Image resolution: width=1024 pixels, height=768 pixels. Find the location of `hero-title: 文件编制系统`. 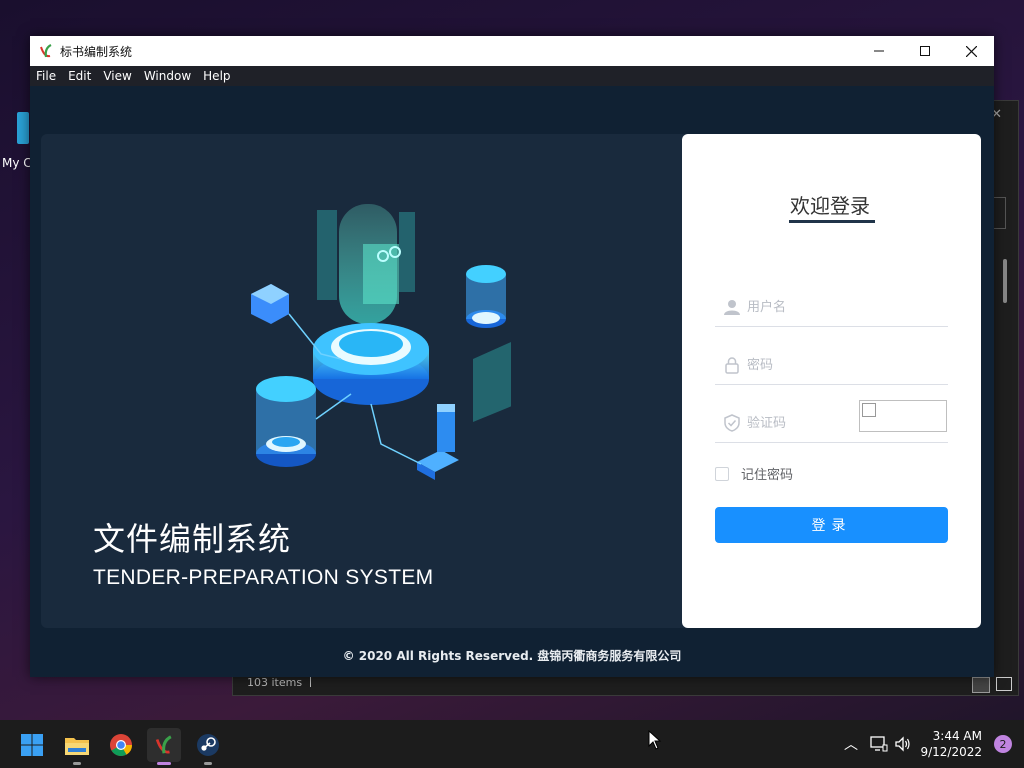

hero-title: 文件编制系统 is located at coordinates (192, 539).